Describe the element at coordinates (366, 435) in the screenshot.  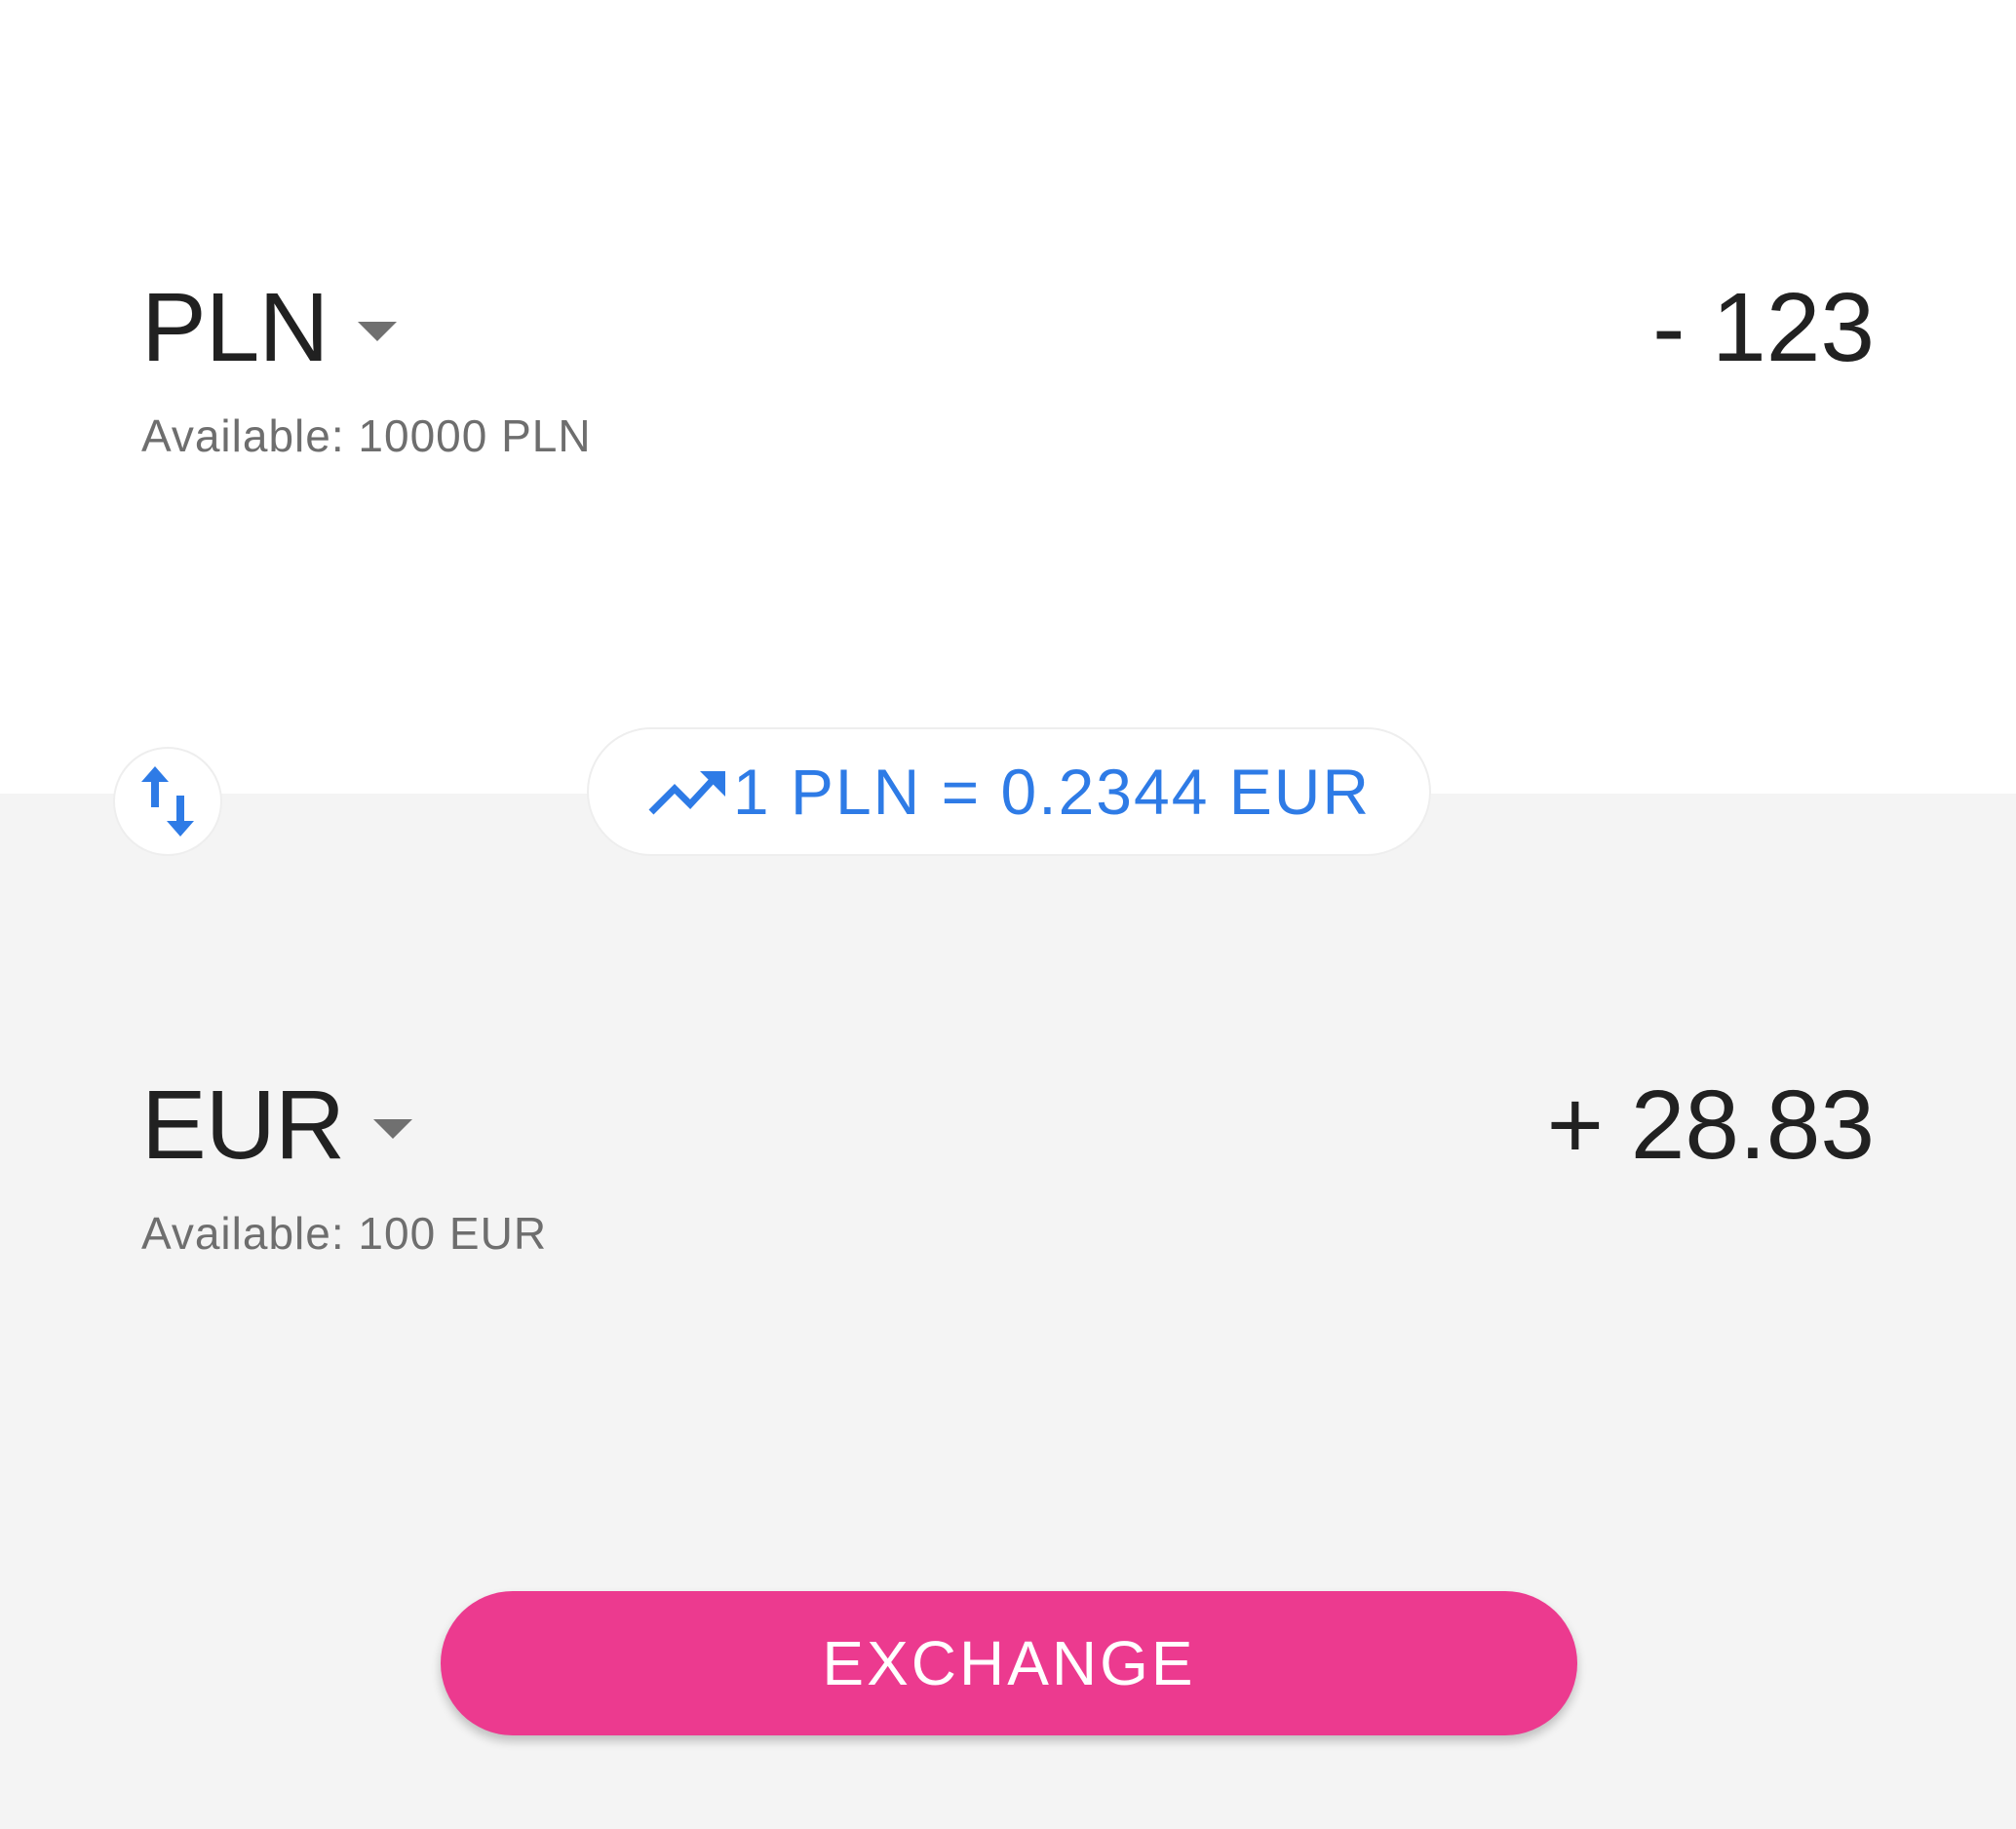
I see `source-available-balance: Available: 10000 PLN` at that location.